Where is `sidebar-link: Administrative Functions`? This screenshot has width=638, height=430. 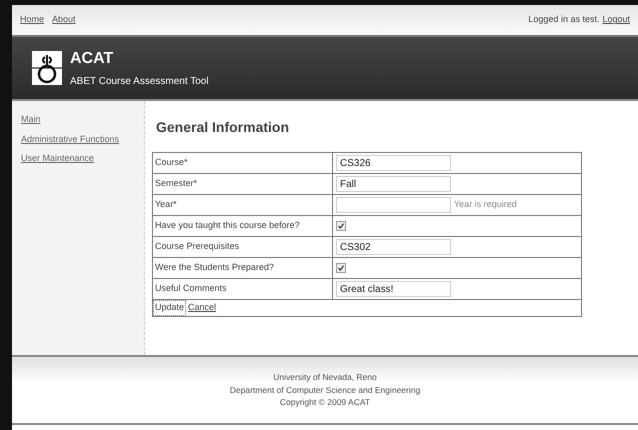 sidebar-link: Administrative Functions is located at coordinates (78, 139).